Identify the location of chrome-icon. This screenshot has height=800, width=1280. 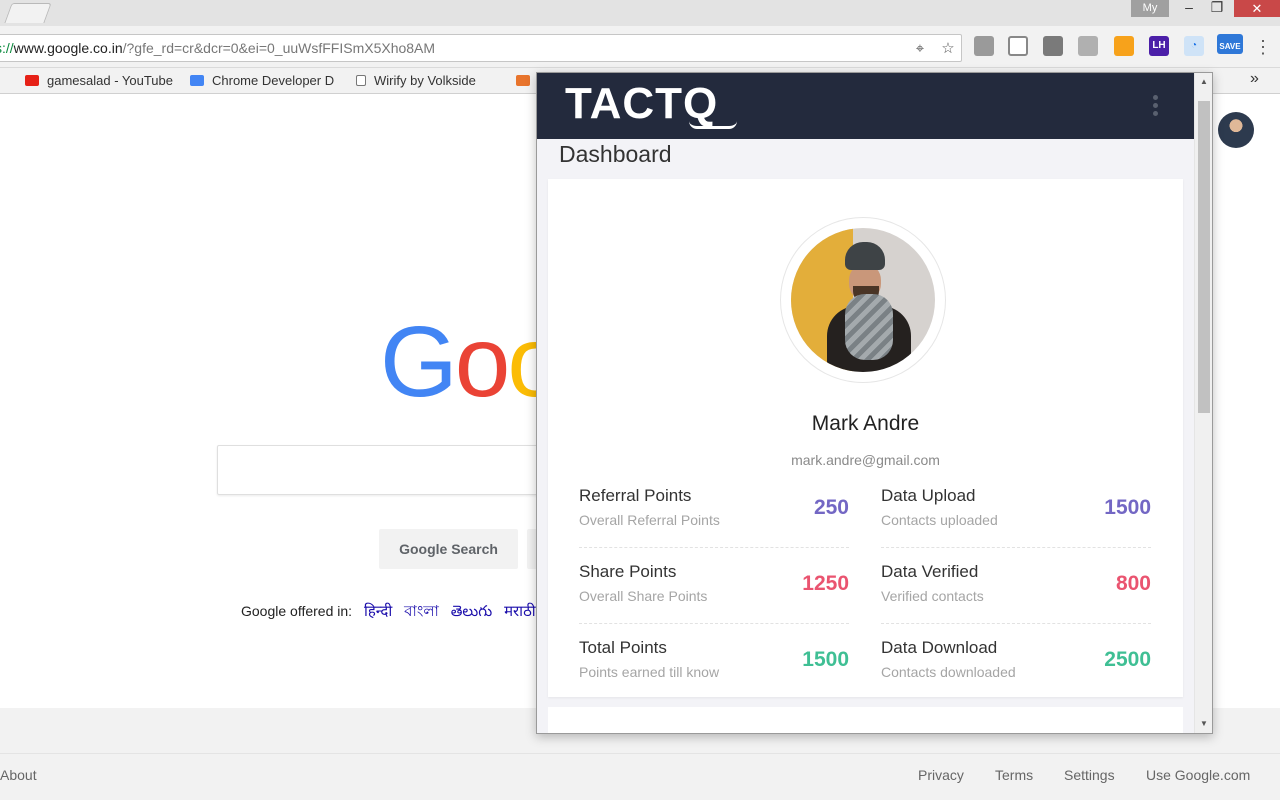
(197, 80).